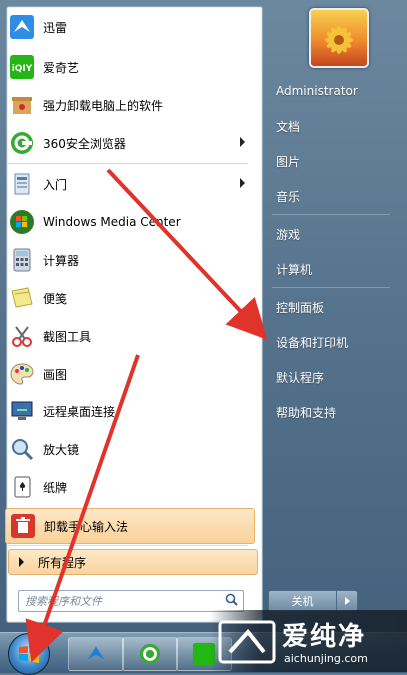 Image resolution: width=407 pixels, height=675 pixels. Describe the element at coordinates (129, 27) in the screenshot. I see `program-item-xunlei: 迅雷` at that location.